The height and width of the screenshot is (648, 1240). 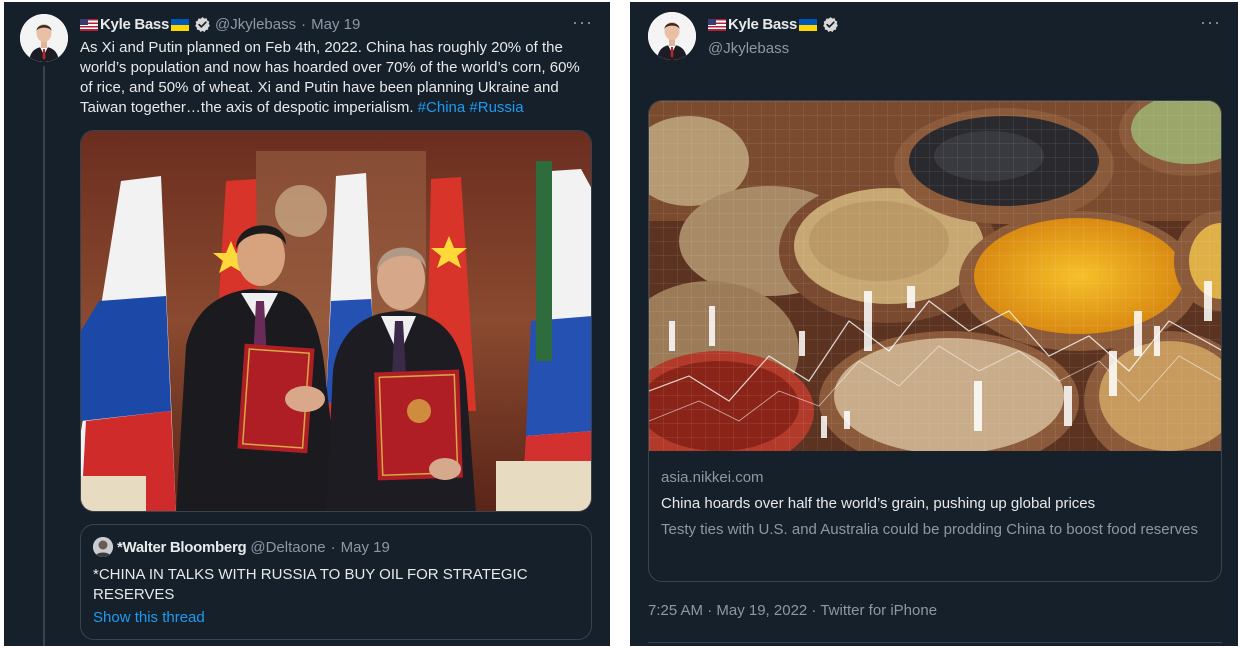 What do you see at coordinates (496, 107) in the screenshot?
I see `hashtag-russia: #Russia` at bounding box center [496, 107].